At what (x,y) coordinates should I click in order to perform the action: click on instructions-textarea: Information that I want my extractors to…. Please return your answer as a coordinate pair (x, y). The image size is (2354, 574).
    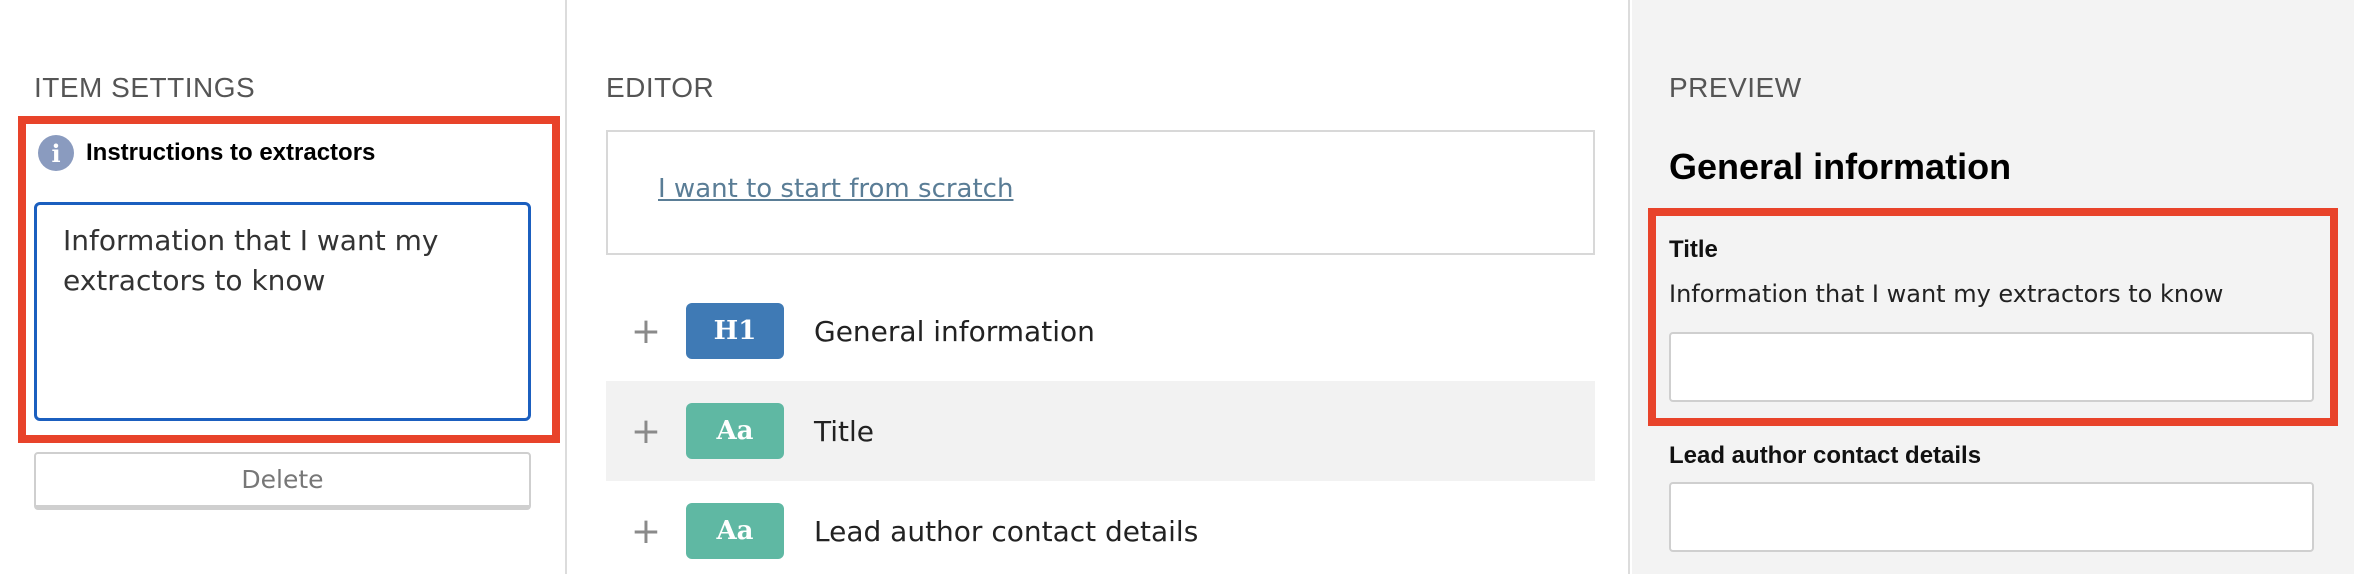
    Looking at the image, I should click on (282, 311).